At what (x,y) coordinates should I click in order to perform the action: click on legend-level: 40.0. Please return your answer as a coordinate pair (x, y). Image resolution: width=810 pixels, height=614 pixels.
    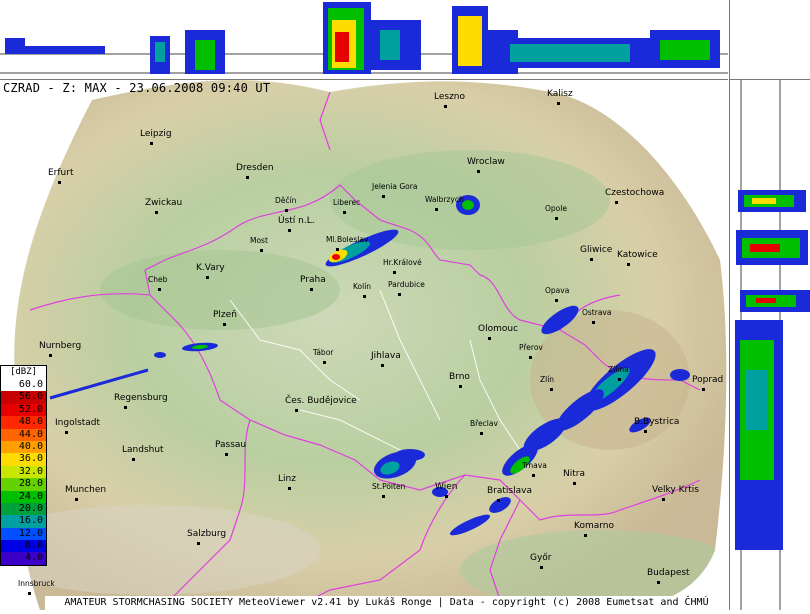
    Looking at the image, I should click on (23, 447).